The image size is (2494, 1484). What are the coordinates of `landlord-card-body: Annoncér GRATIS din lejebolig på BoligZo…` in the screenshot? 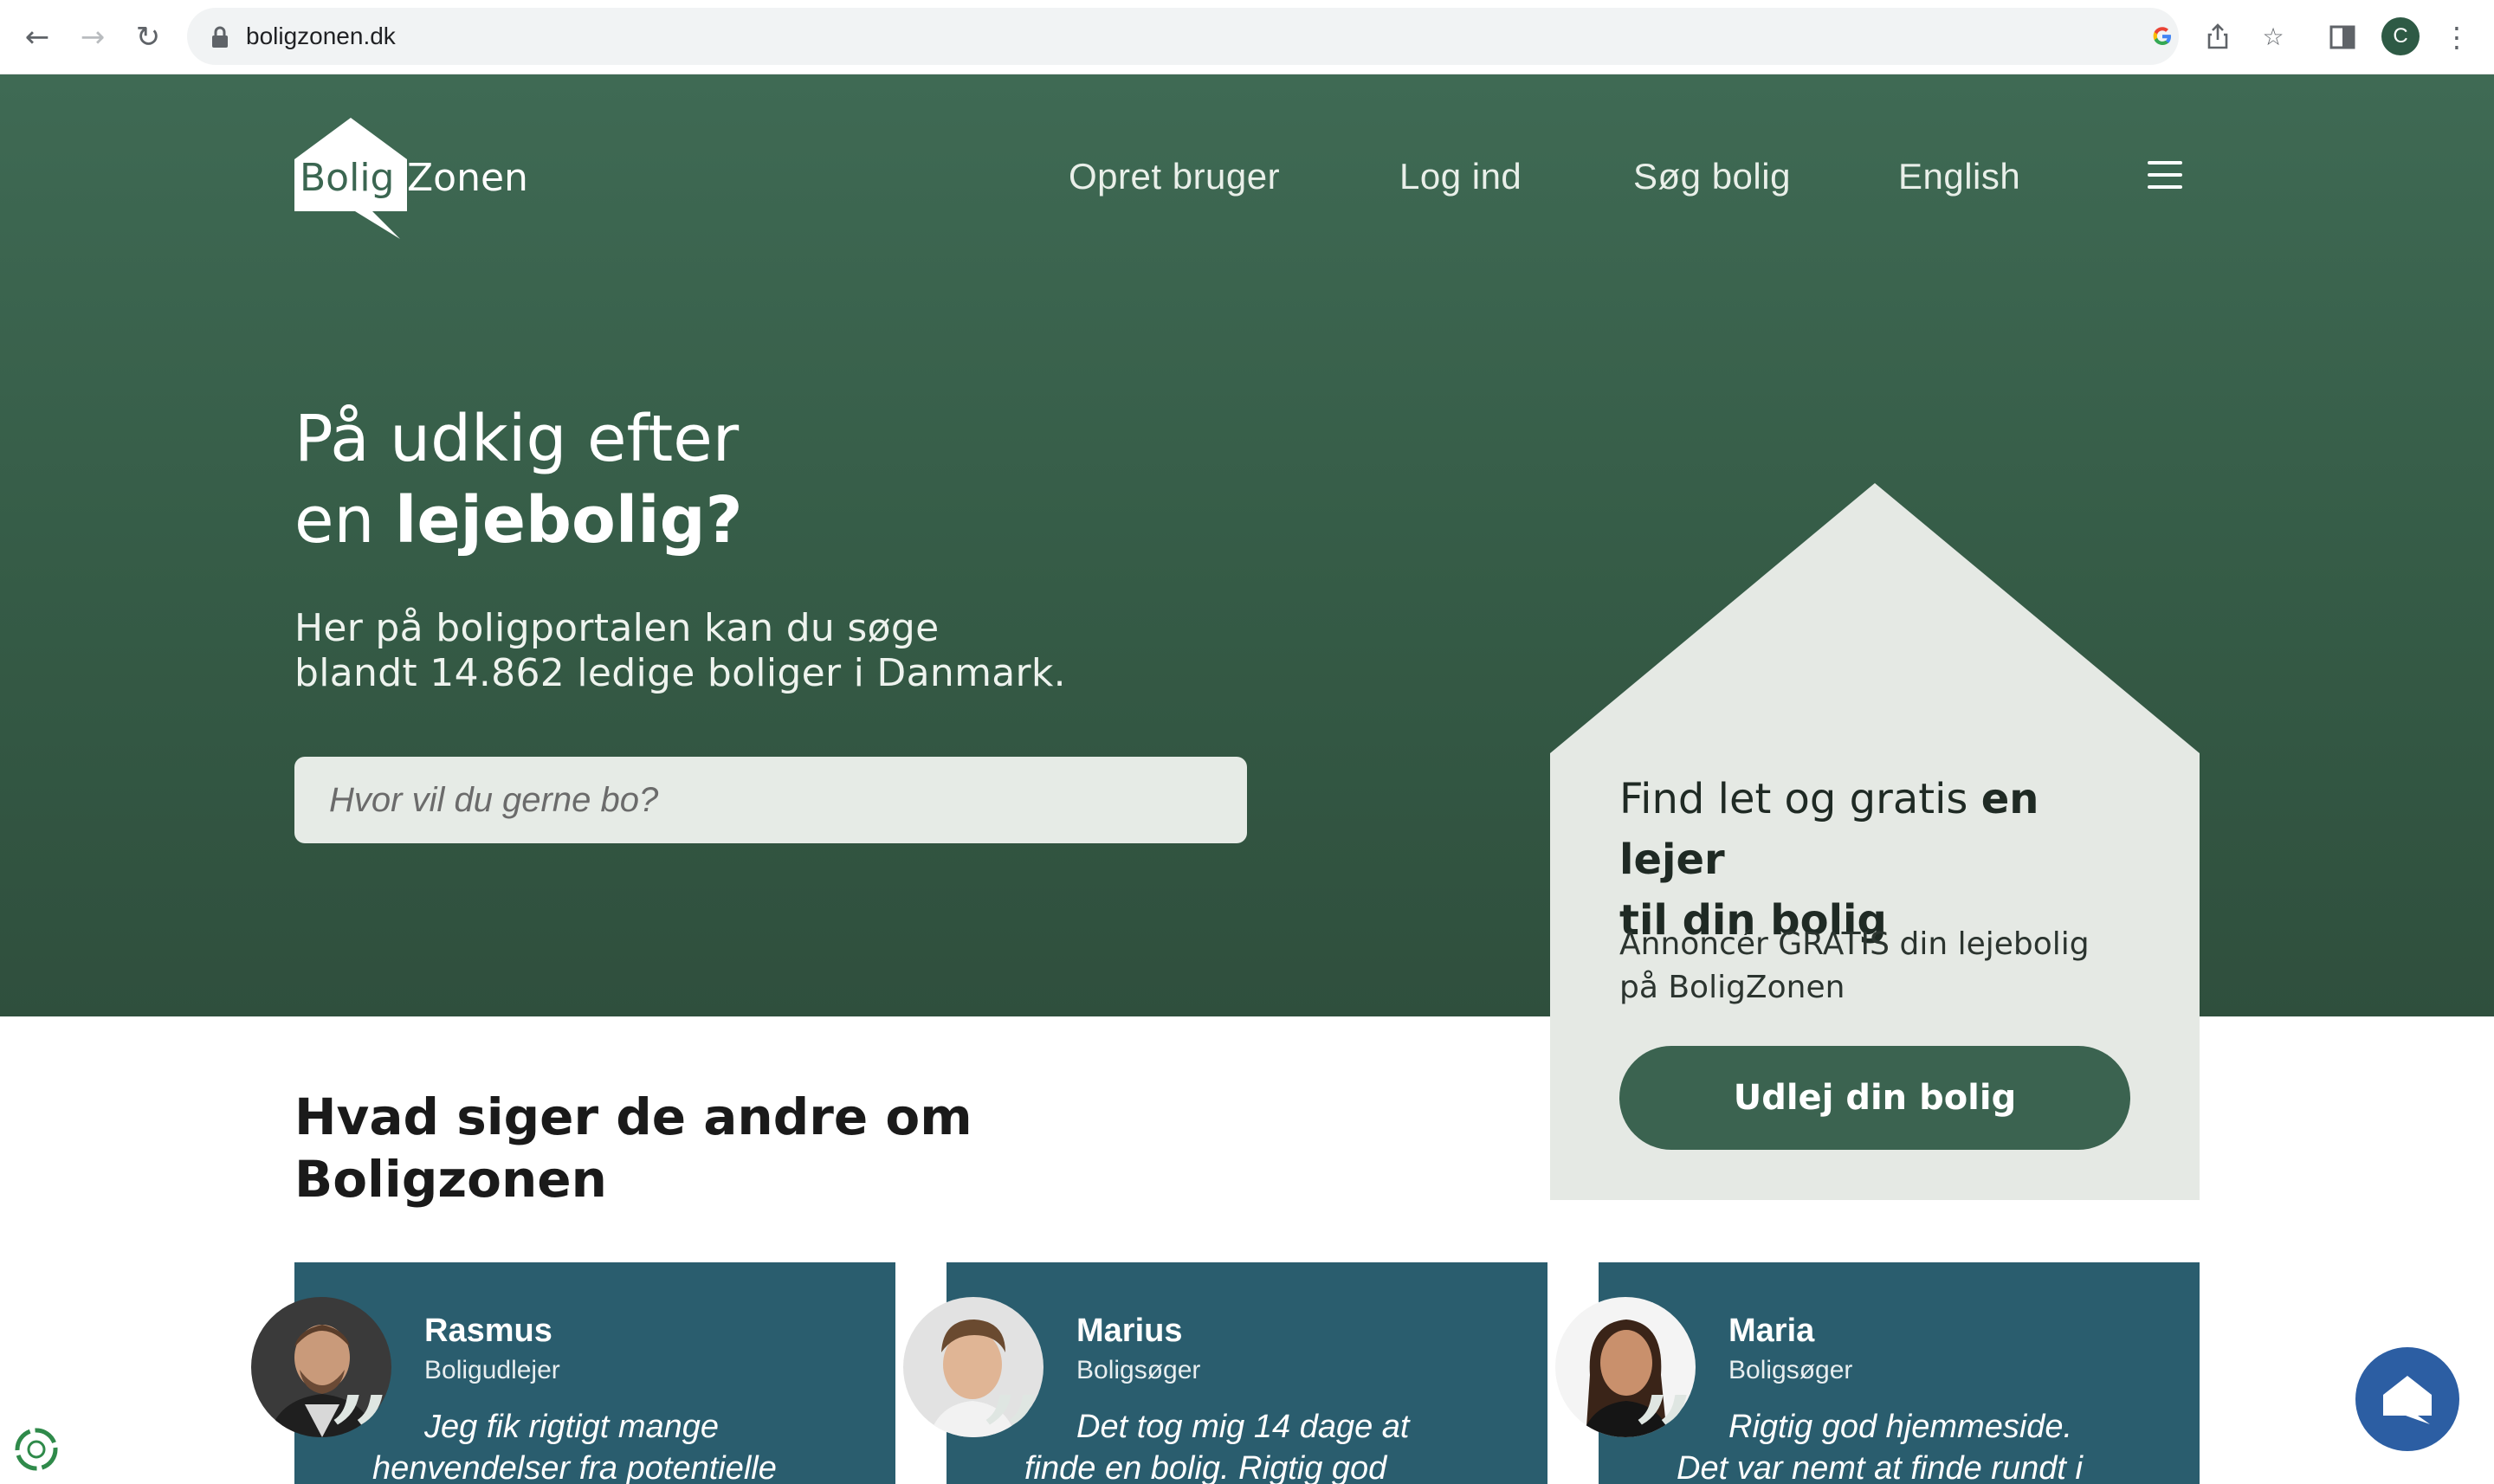 It's located at (1879, 966).